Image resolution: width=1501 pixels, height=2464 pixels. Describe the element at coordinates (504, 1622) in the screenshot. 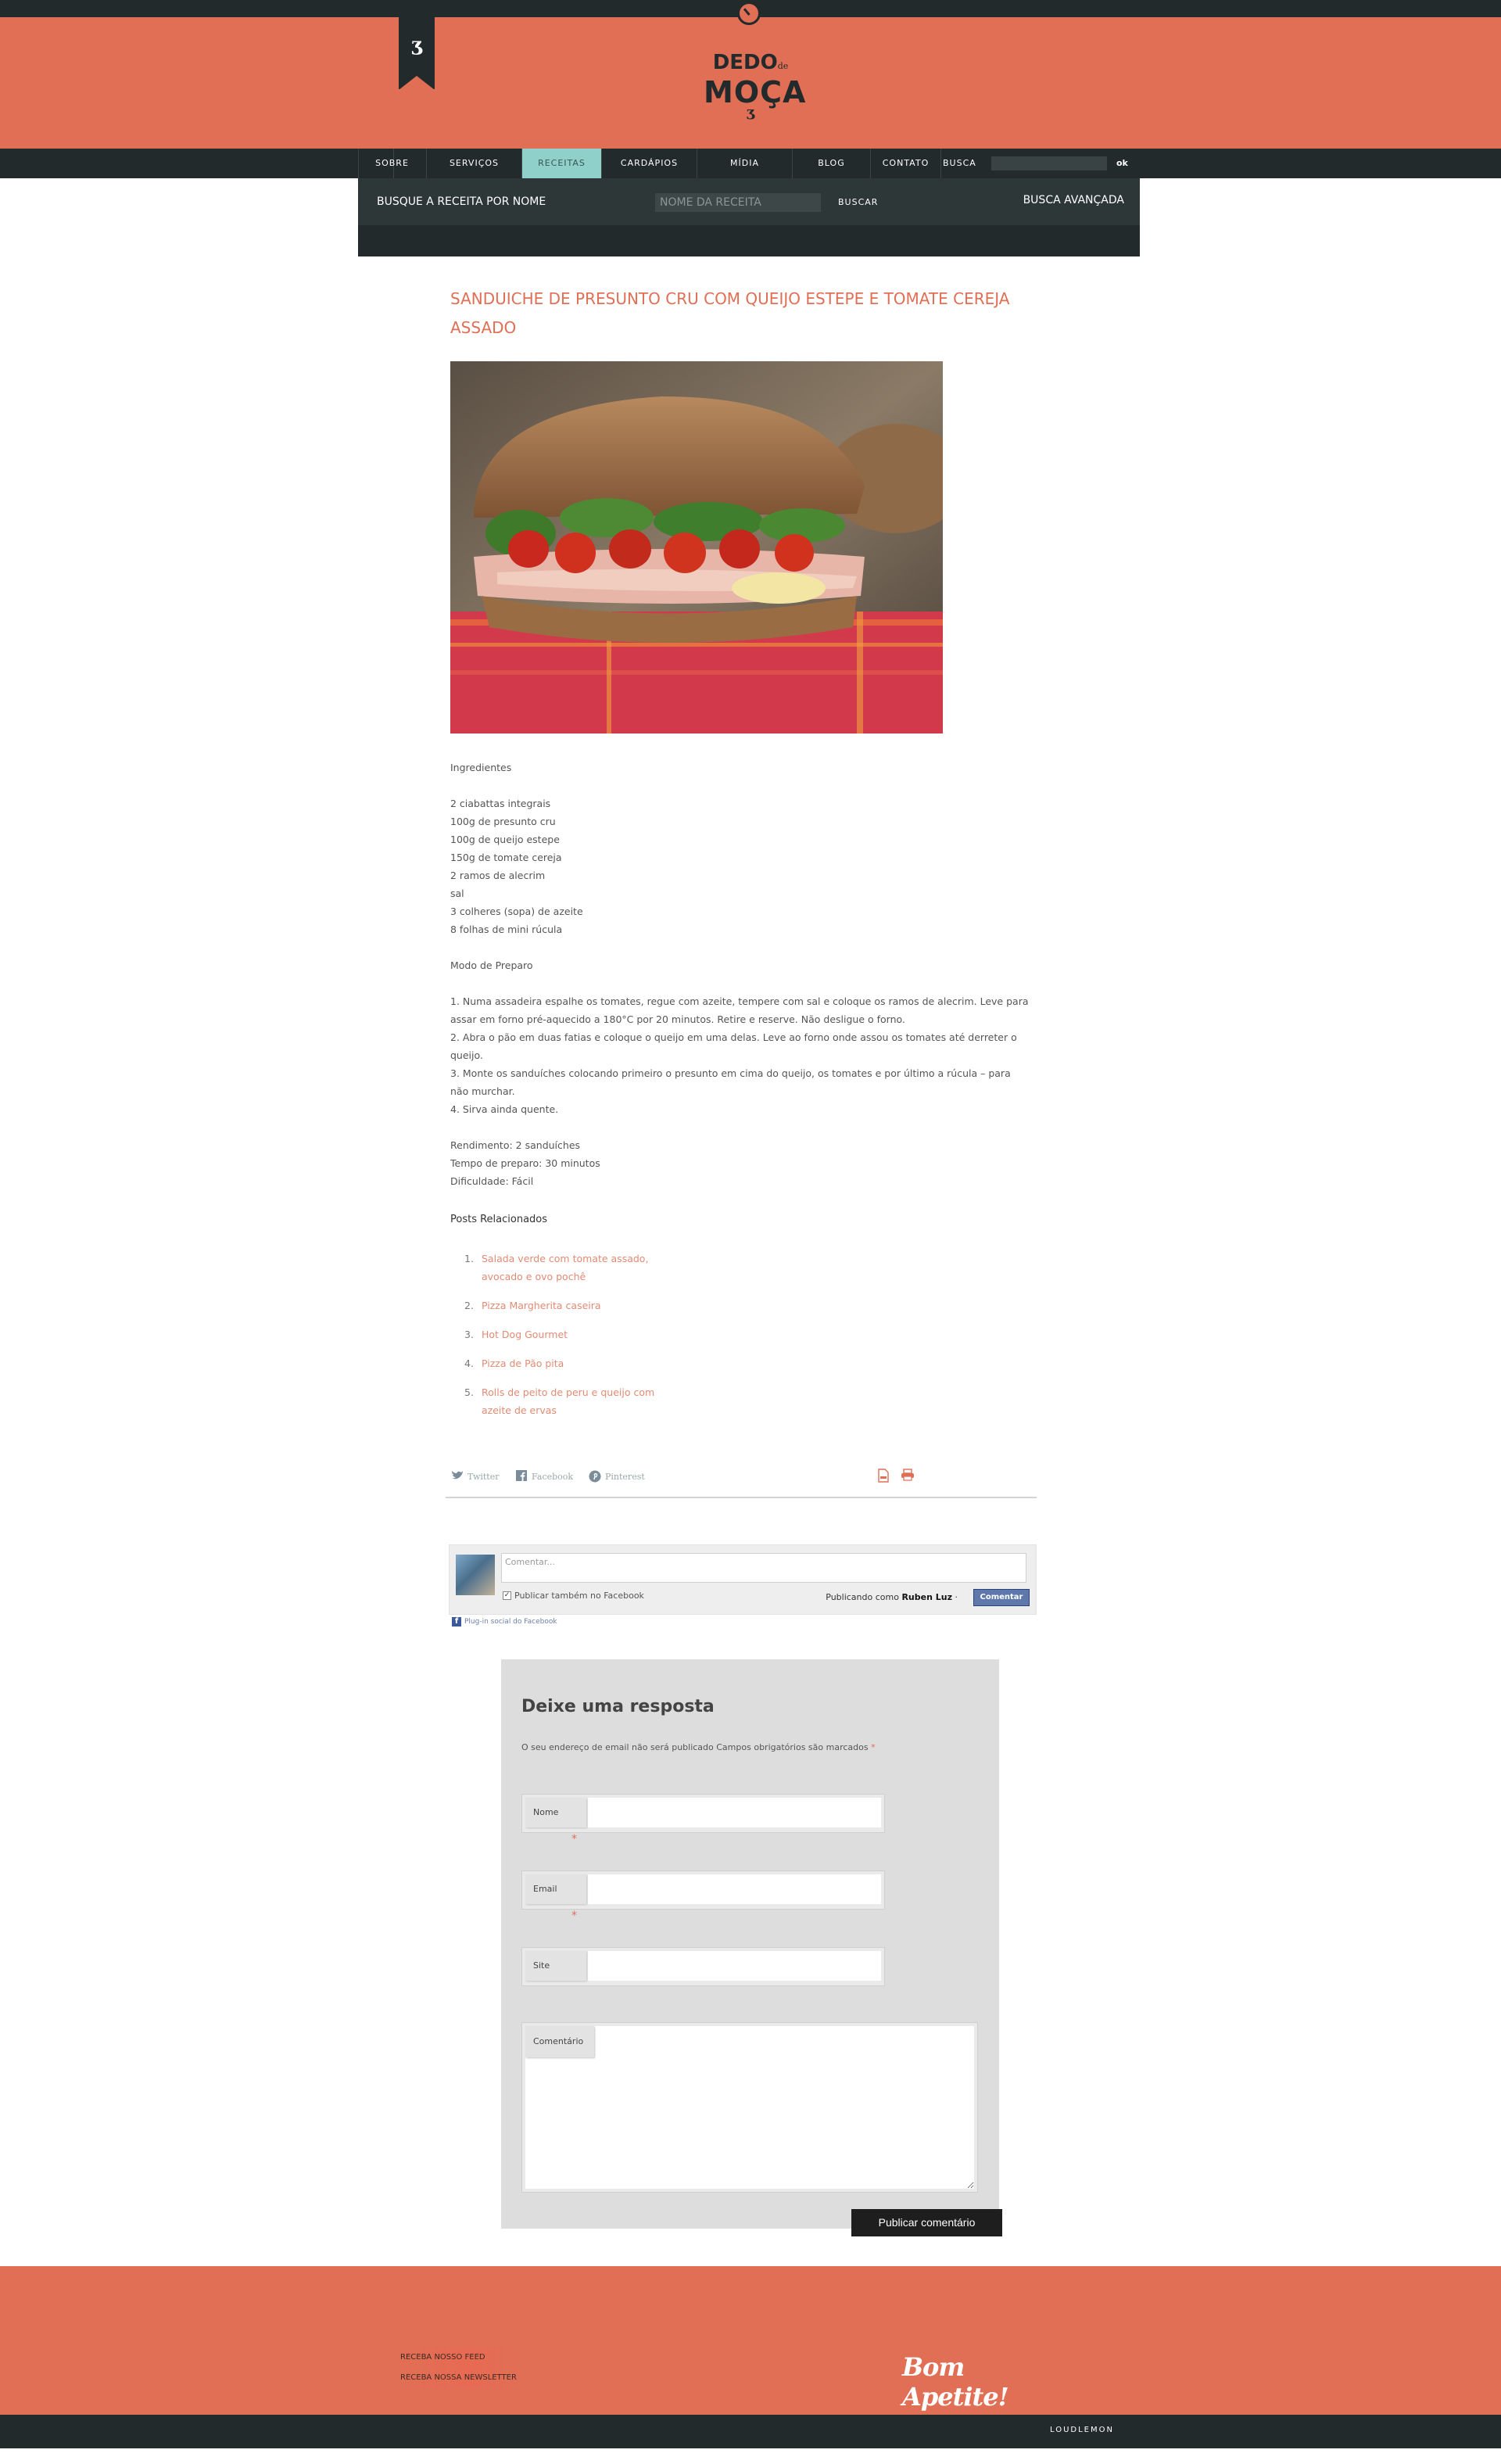

I see `facebook-plugin-credit: f Plug-in social do Facebook` at that location.